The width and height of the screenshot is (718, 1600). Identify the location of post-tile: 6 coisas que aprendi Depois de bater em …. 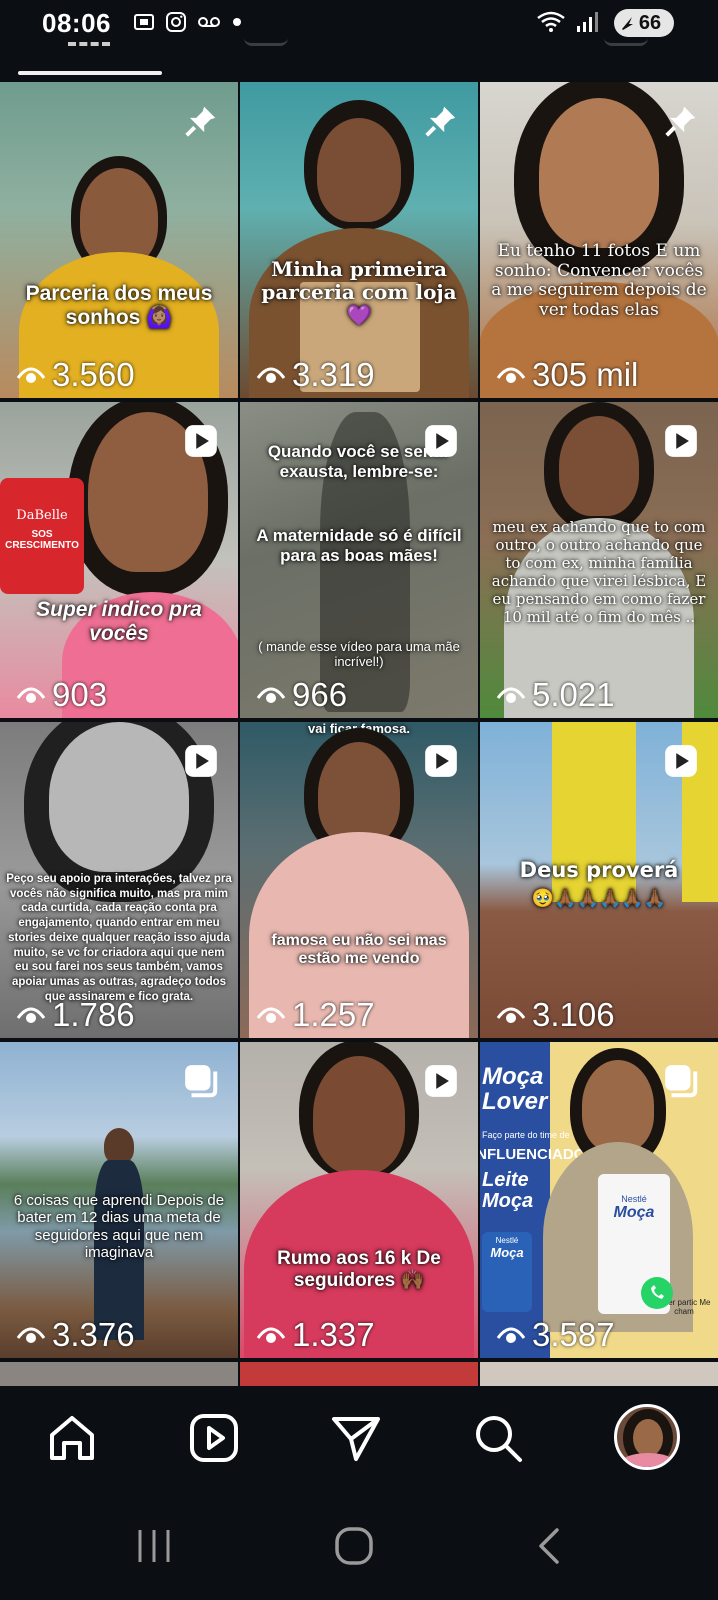
(119, 1200).